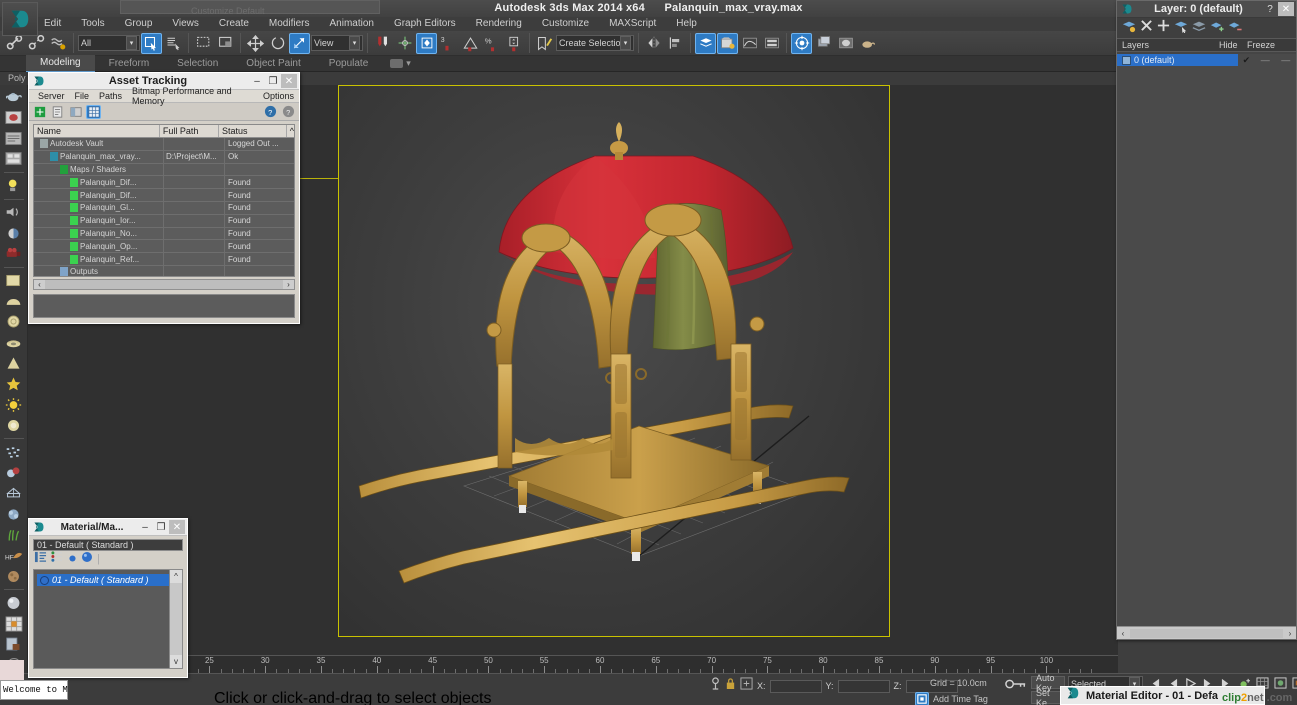  Describe the element at coordinates (565, 24) in the screenshot. I see `menu-item-customize: Customize` at that location.